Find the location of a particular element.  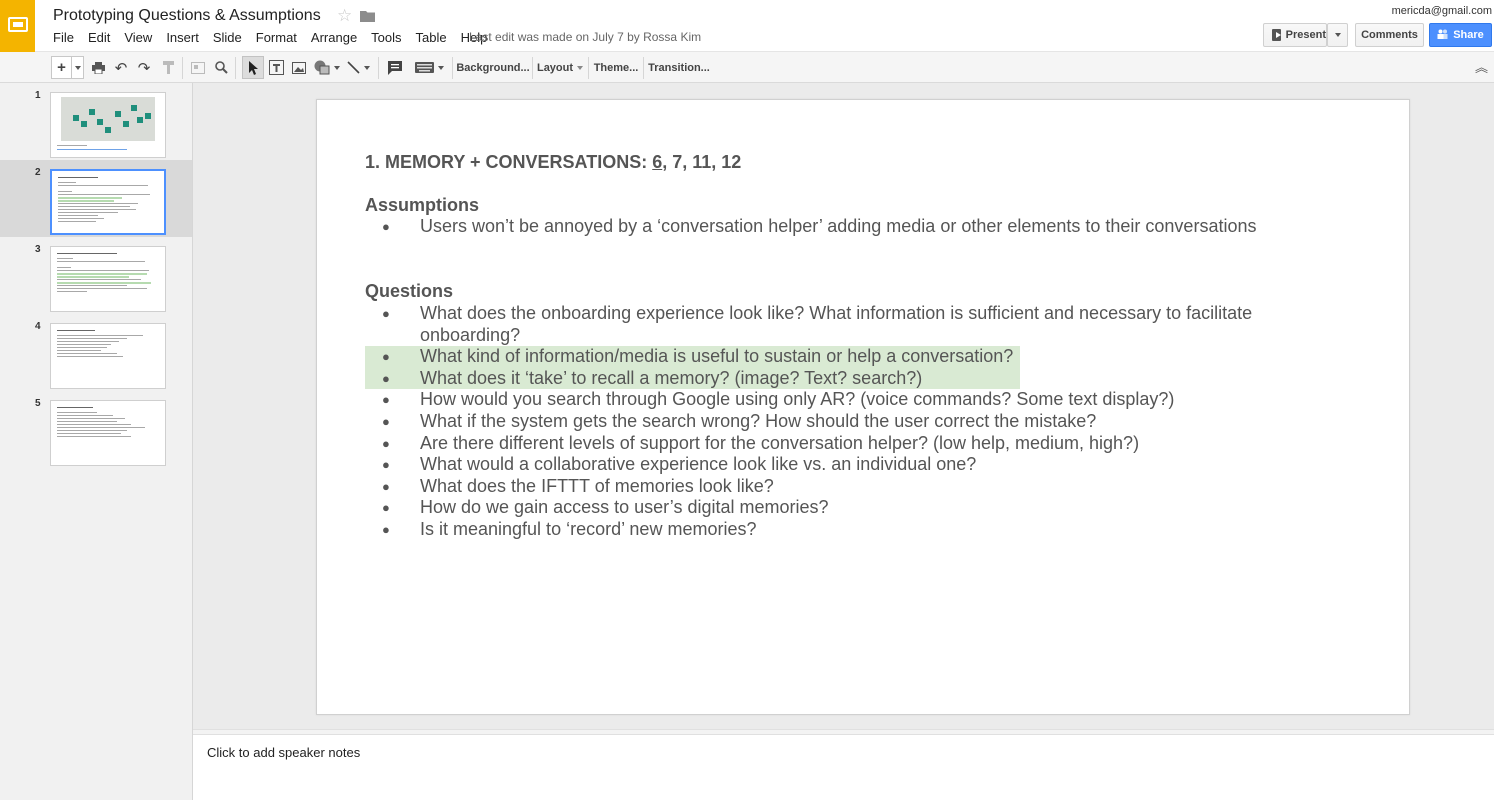

slide-thumbnail-1: 1 is located at coordinates (96, 121).